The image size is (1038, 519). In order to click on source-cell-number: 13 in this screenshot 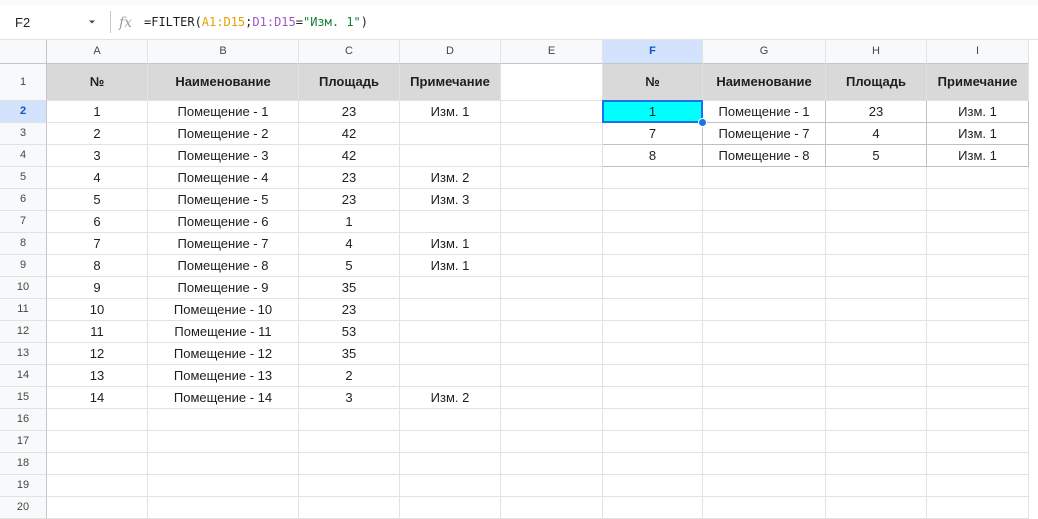, I will do `click(97, 376)`.